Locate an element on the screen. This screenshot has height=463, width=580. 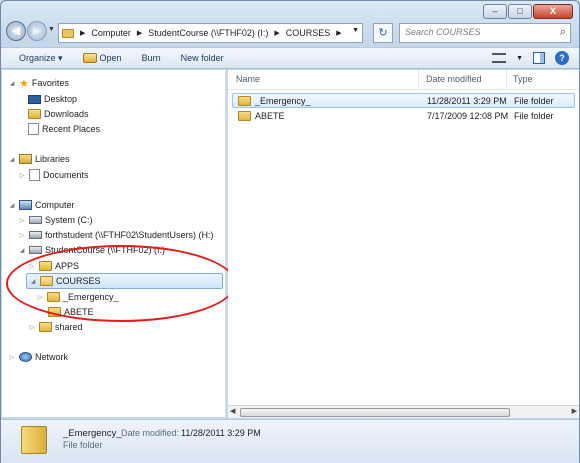
change-view-icon is located at coordinates (499, 58).